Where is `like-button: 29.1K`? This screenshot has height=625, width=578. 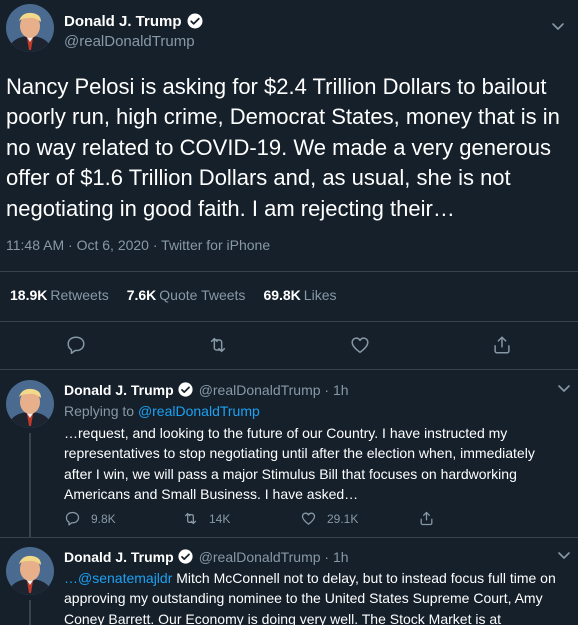 like-button: 29.1K is located at coordinates (359, 518).